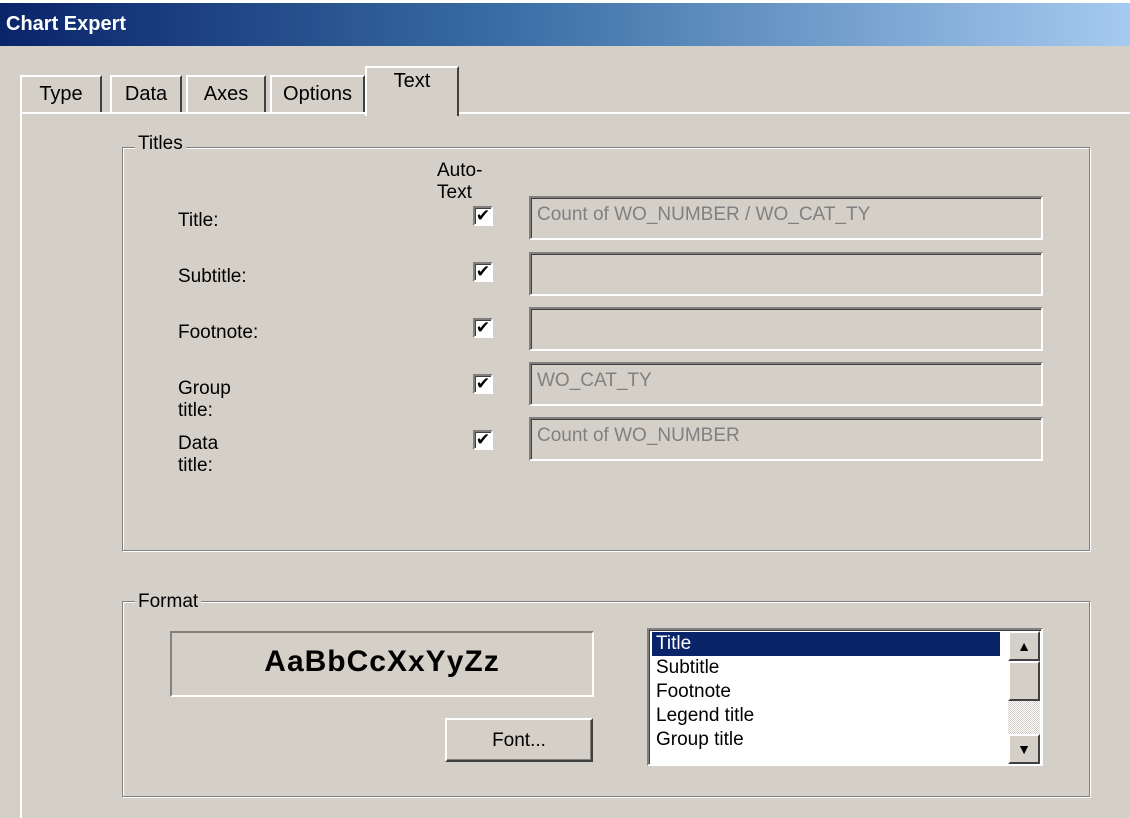 The image size is (1130, 818). Describe the element at coordinates (786, 329) in the screenshot. I see `footnote-field` at that location.